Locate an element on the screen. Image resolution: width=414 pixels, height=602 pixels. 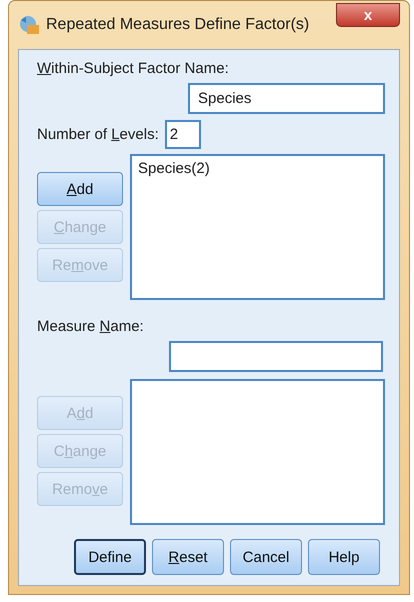
factor-name-field: Species is located at coordinates (286, 98).